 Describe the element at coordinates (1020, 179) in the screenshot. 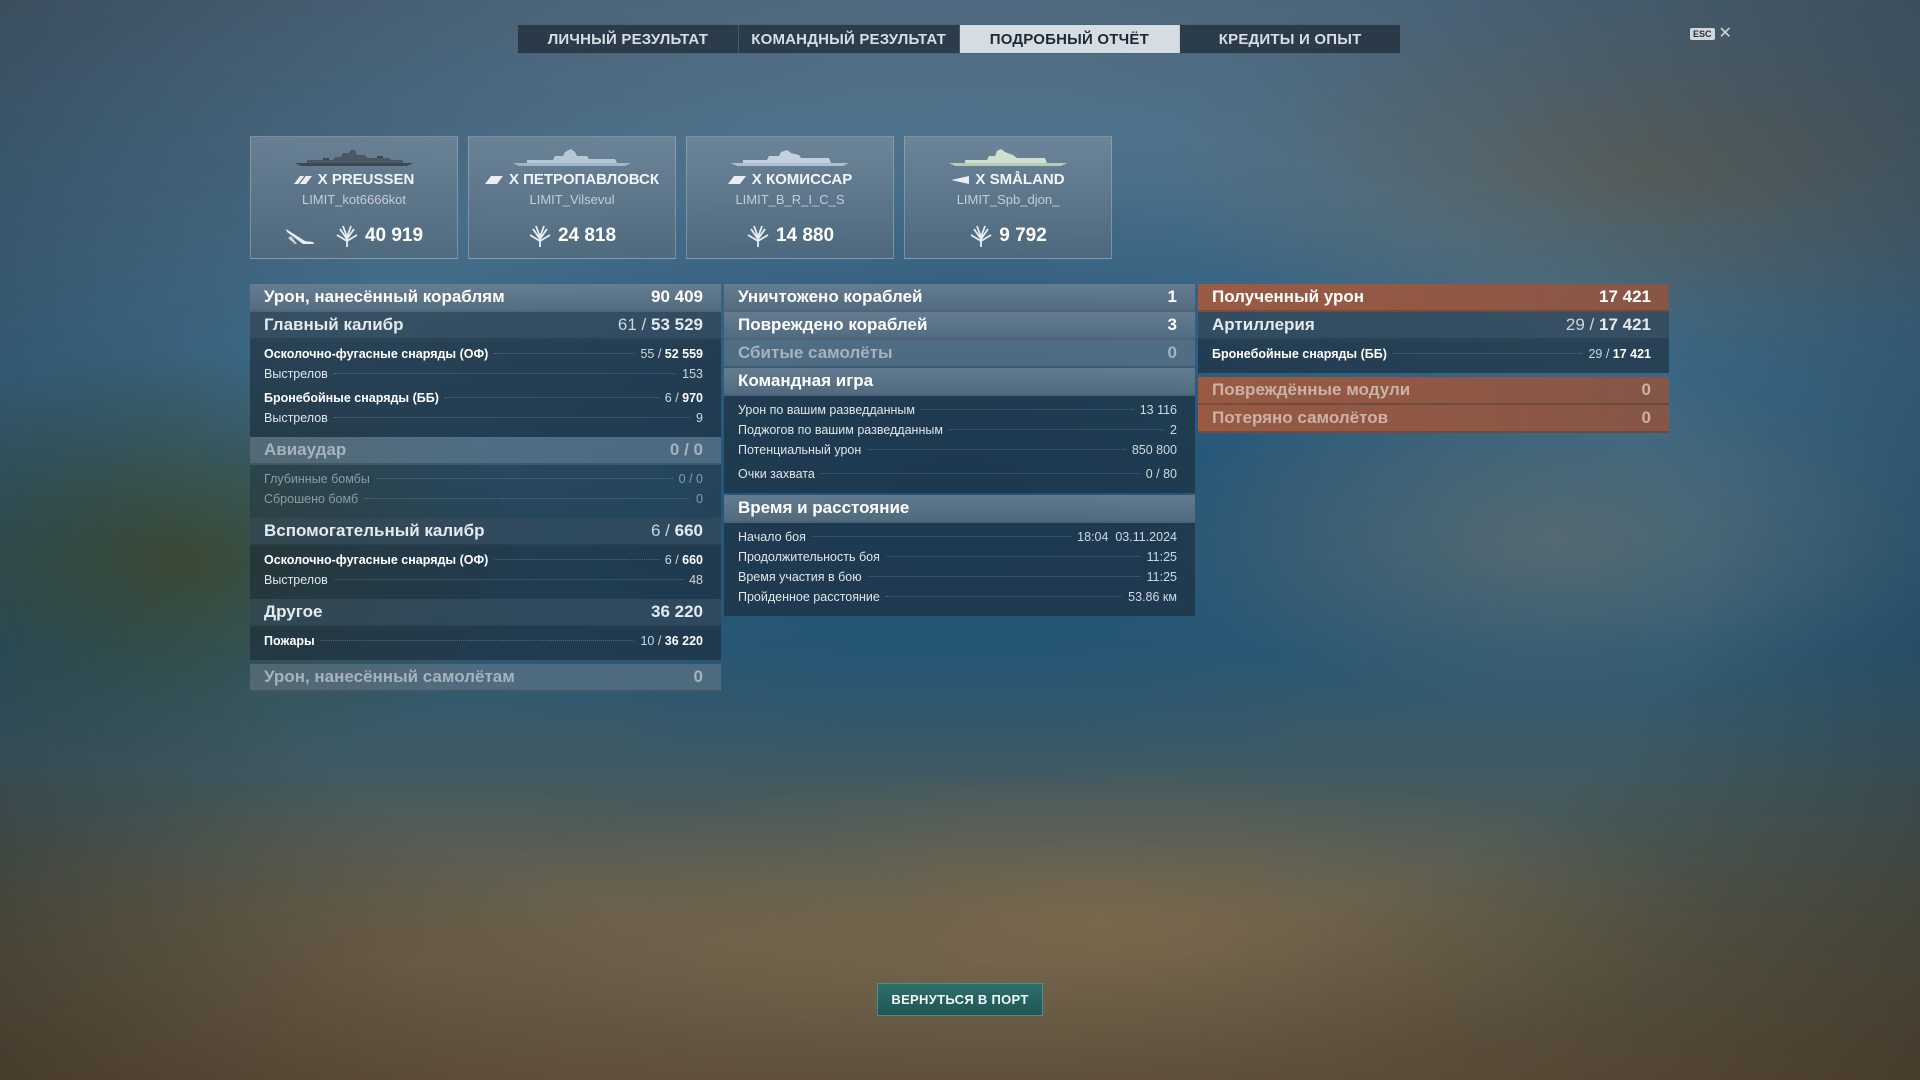

I see `ship-name-text: X SMÅLAND` at that location.